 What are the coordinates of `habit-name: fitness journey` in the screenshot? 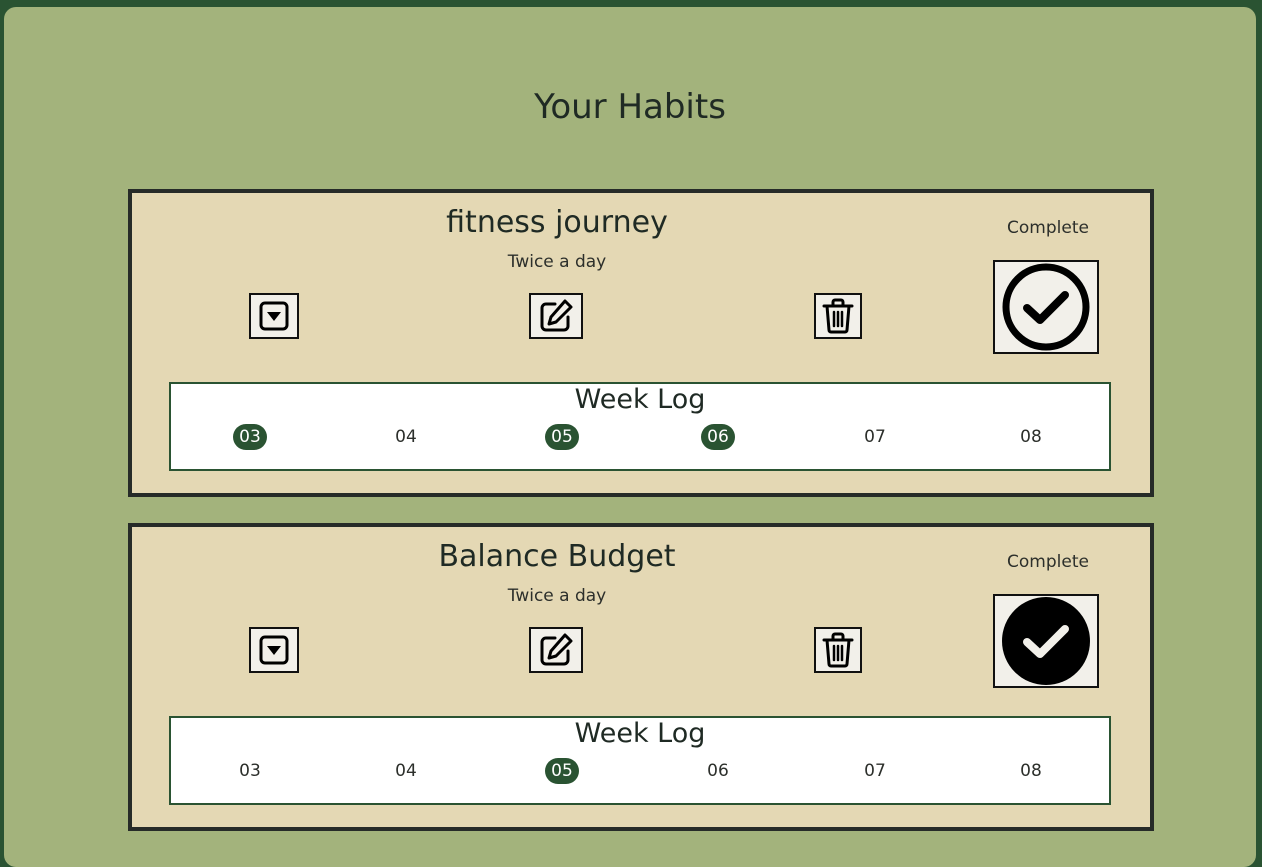 It's located at (557, 222).